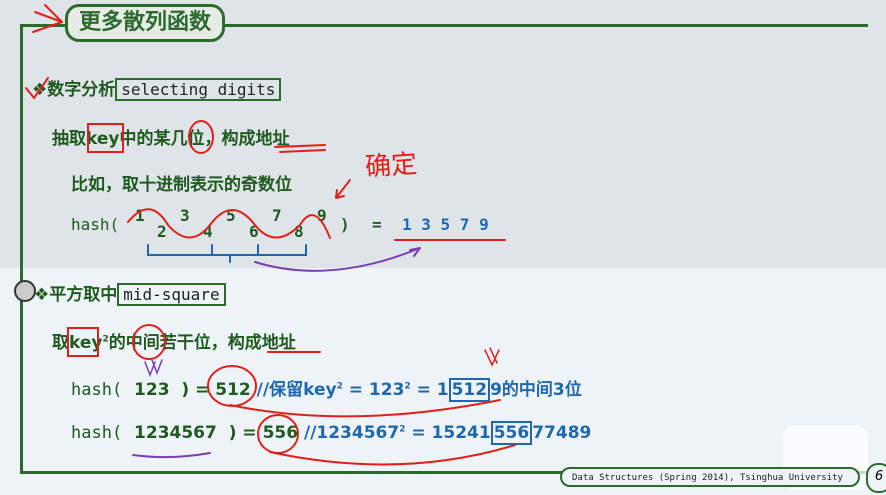 The width and height of the screenshot is (886, 495). Describe the element at coordinates (322, 215) in the screenshot. I see `odd-digit: 9` at that location.